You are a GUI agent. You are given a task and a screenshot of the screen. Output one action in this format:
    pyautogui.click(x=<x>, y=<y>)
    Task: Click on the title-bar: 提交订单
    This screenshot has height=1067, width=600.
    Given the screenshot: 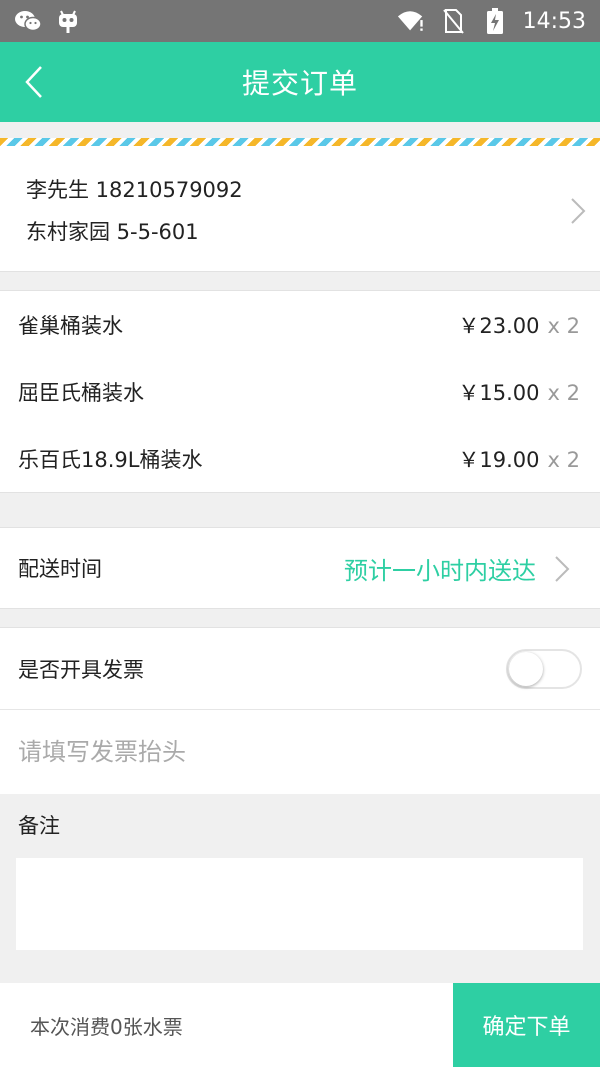 What is the action you would take?
    pyautogui.click(x=300, y=82)
    